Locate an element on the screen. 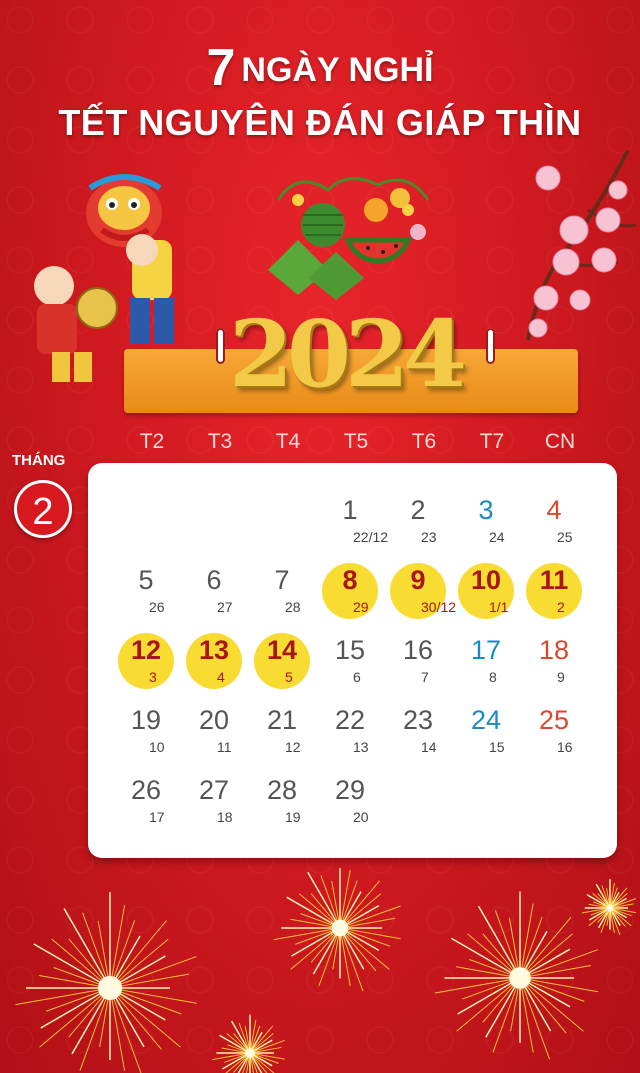 The width and height of the screenshot is (640, 1073). solar-date: 4 is located at coordinates (554, 510).